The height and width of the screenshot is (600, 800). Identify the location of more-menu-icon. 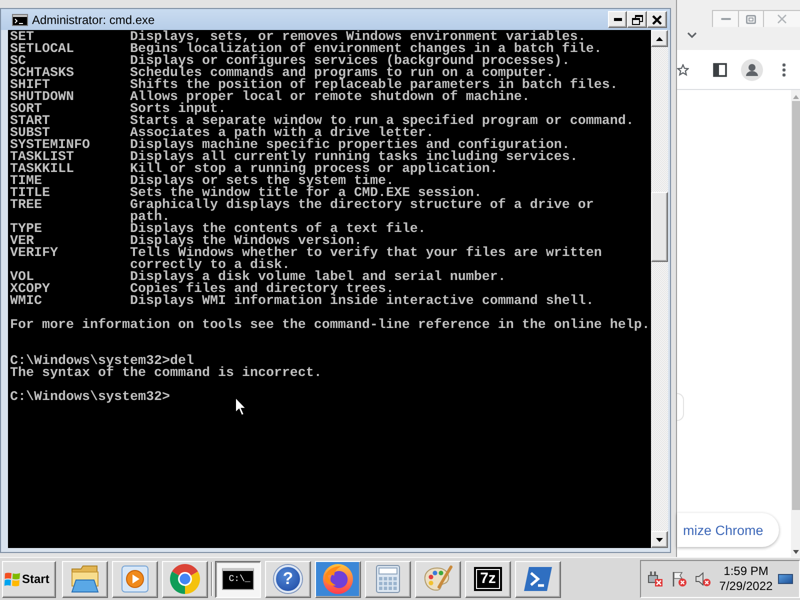
(784, 69).